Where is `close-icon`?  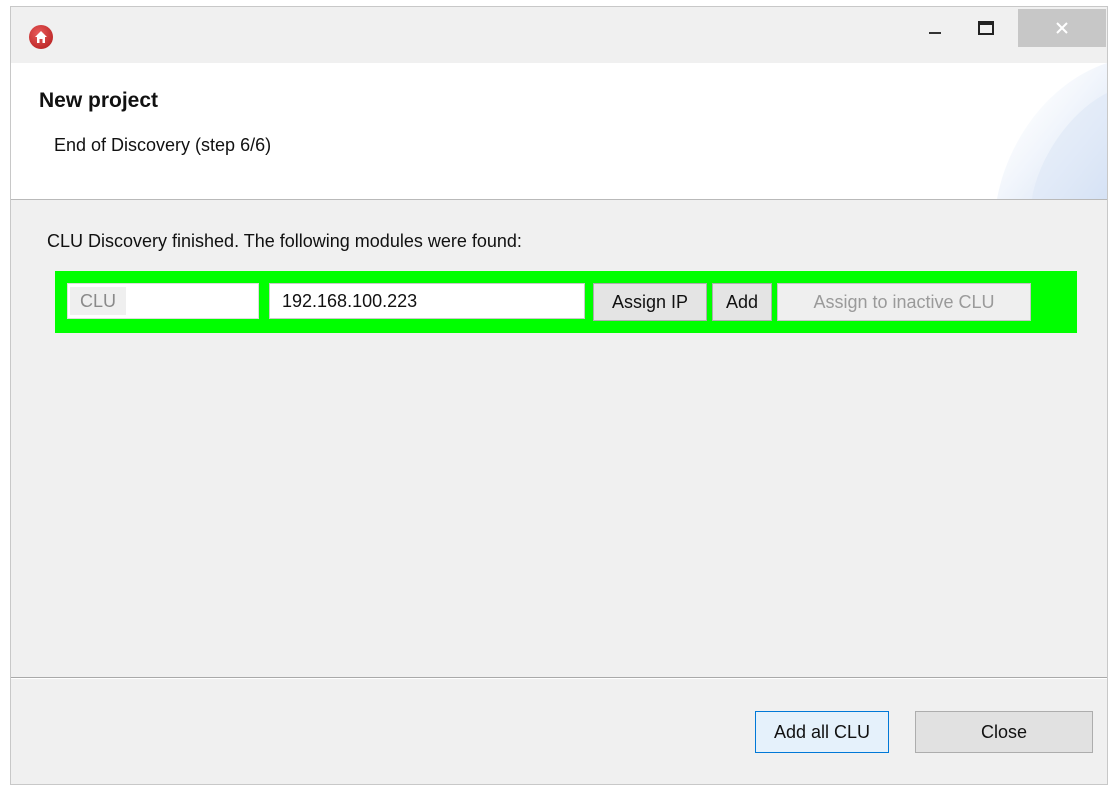
close-icon is located at coordinates (1062, 28).